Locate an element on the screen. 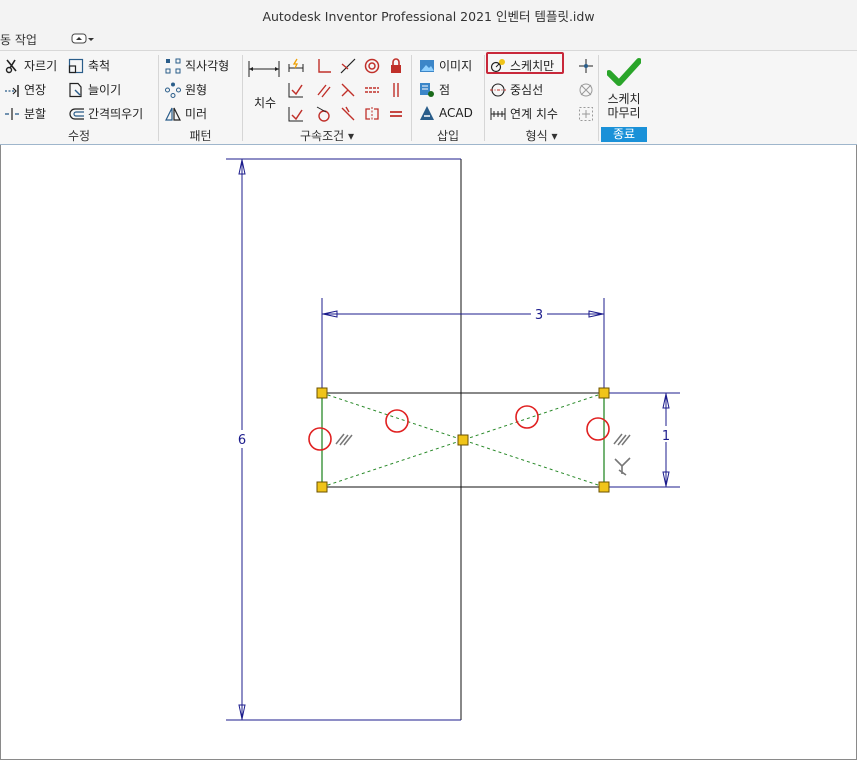  centerline-label: 중심선 is located at coordinates (527, 90).